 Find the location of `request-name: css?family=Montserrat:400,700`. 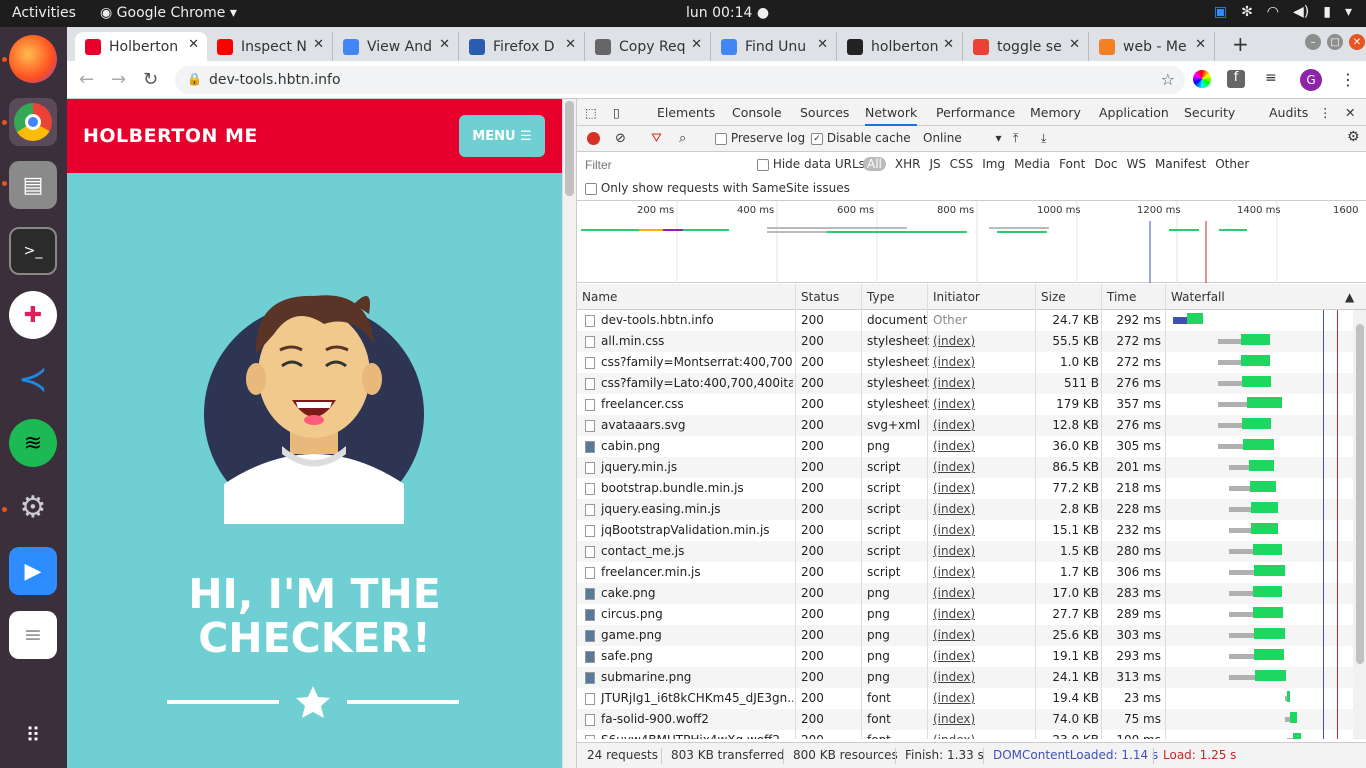

request-name: css?family=Montserrat:400,700 is located at coordinates (697, 362).